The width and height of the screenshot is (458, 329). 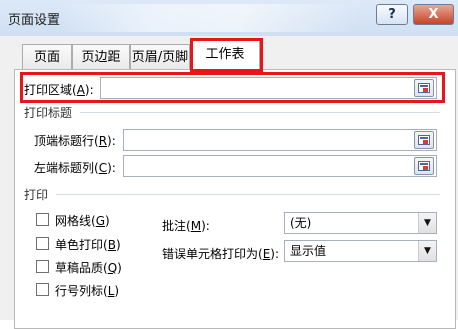 I want to click on tab-label: 页眉/页脚, so click(x=160, y=57).